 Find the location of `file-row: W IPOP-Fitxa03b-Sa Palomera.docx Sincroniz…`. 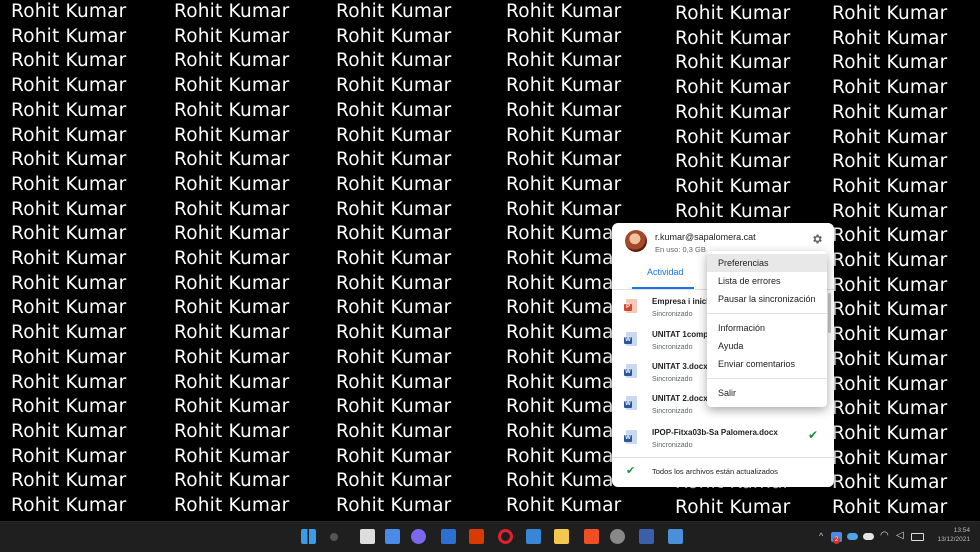

file-row: W IPOP-Fitxa03b-Sa Palomera.docx Sincroniz… is located at coordinates (723, 440).